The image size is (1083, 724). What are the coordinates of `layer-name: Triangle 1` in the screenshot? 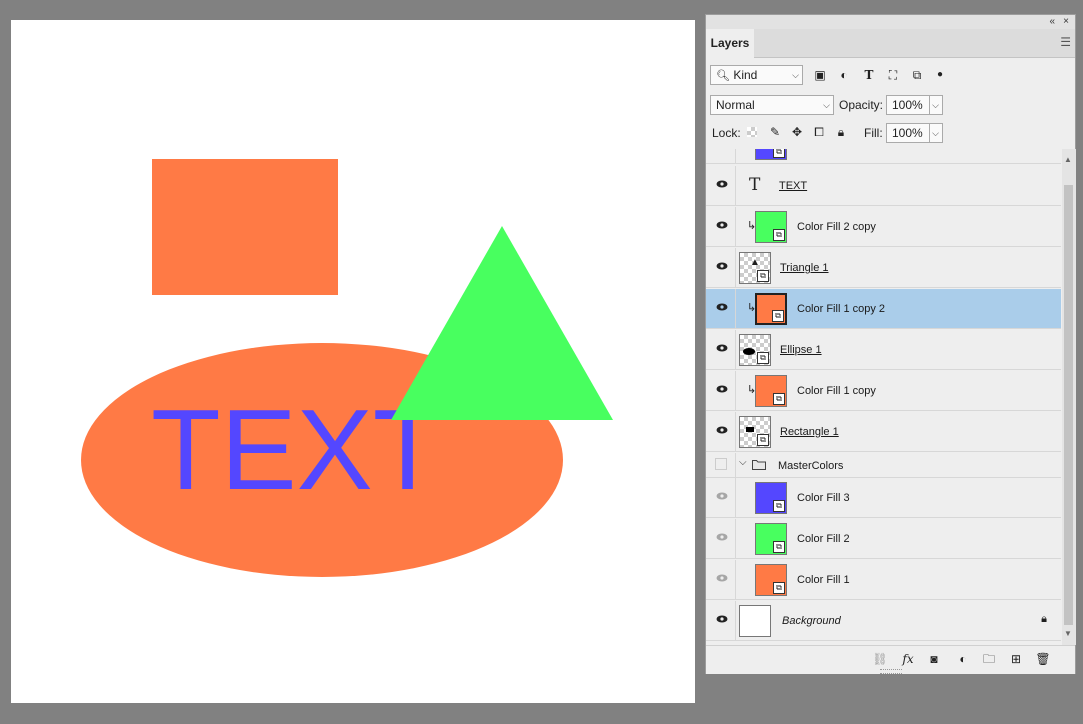 It's located at (804, 268).